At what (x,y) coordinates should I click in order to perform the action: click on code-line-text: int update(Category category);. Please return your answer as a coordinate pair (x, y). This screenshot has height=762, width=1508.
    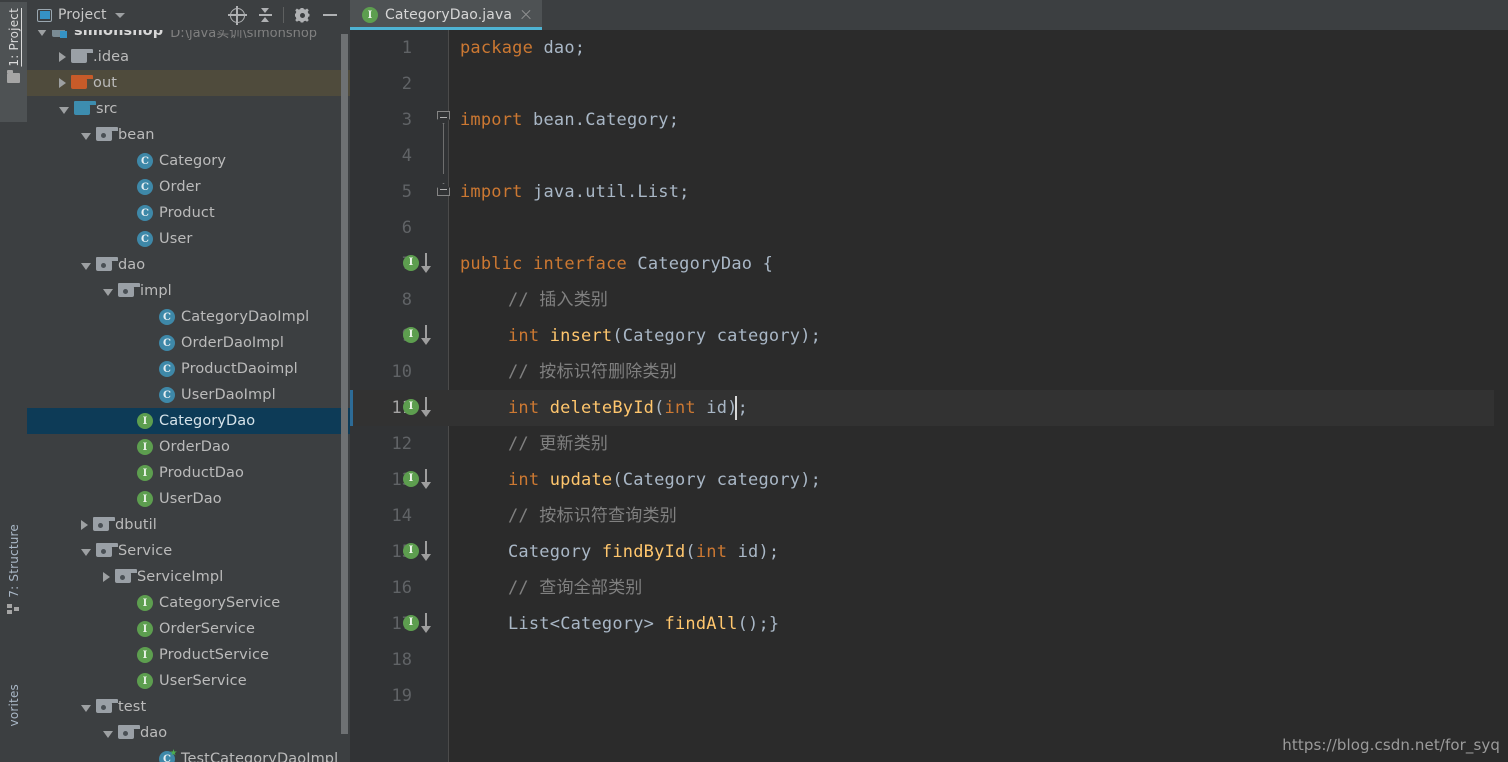
    Looking at the image, I should click on (664, 480).